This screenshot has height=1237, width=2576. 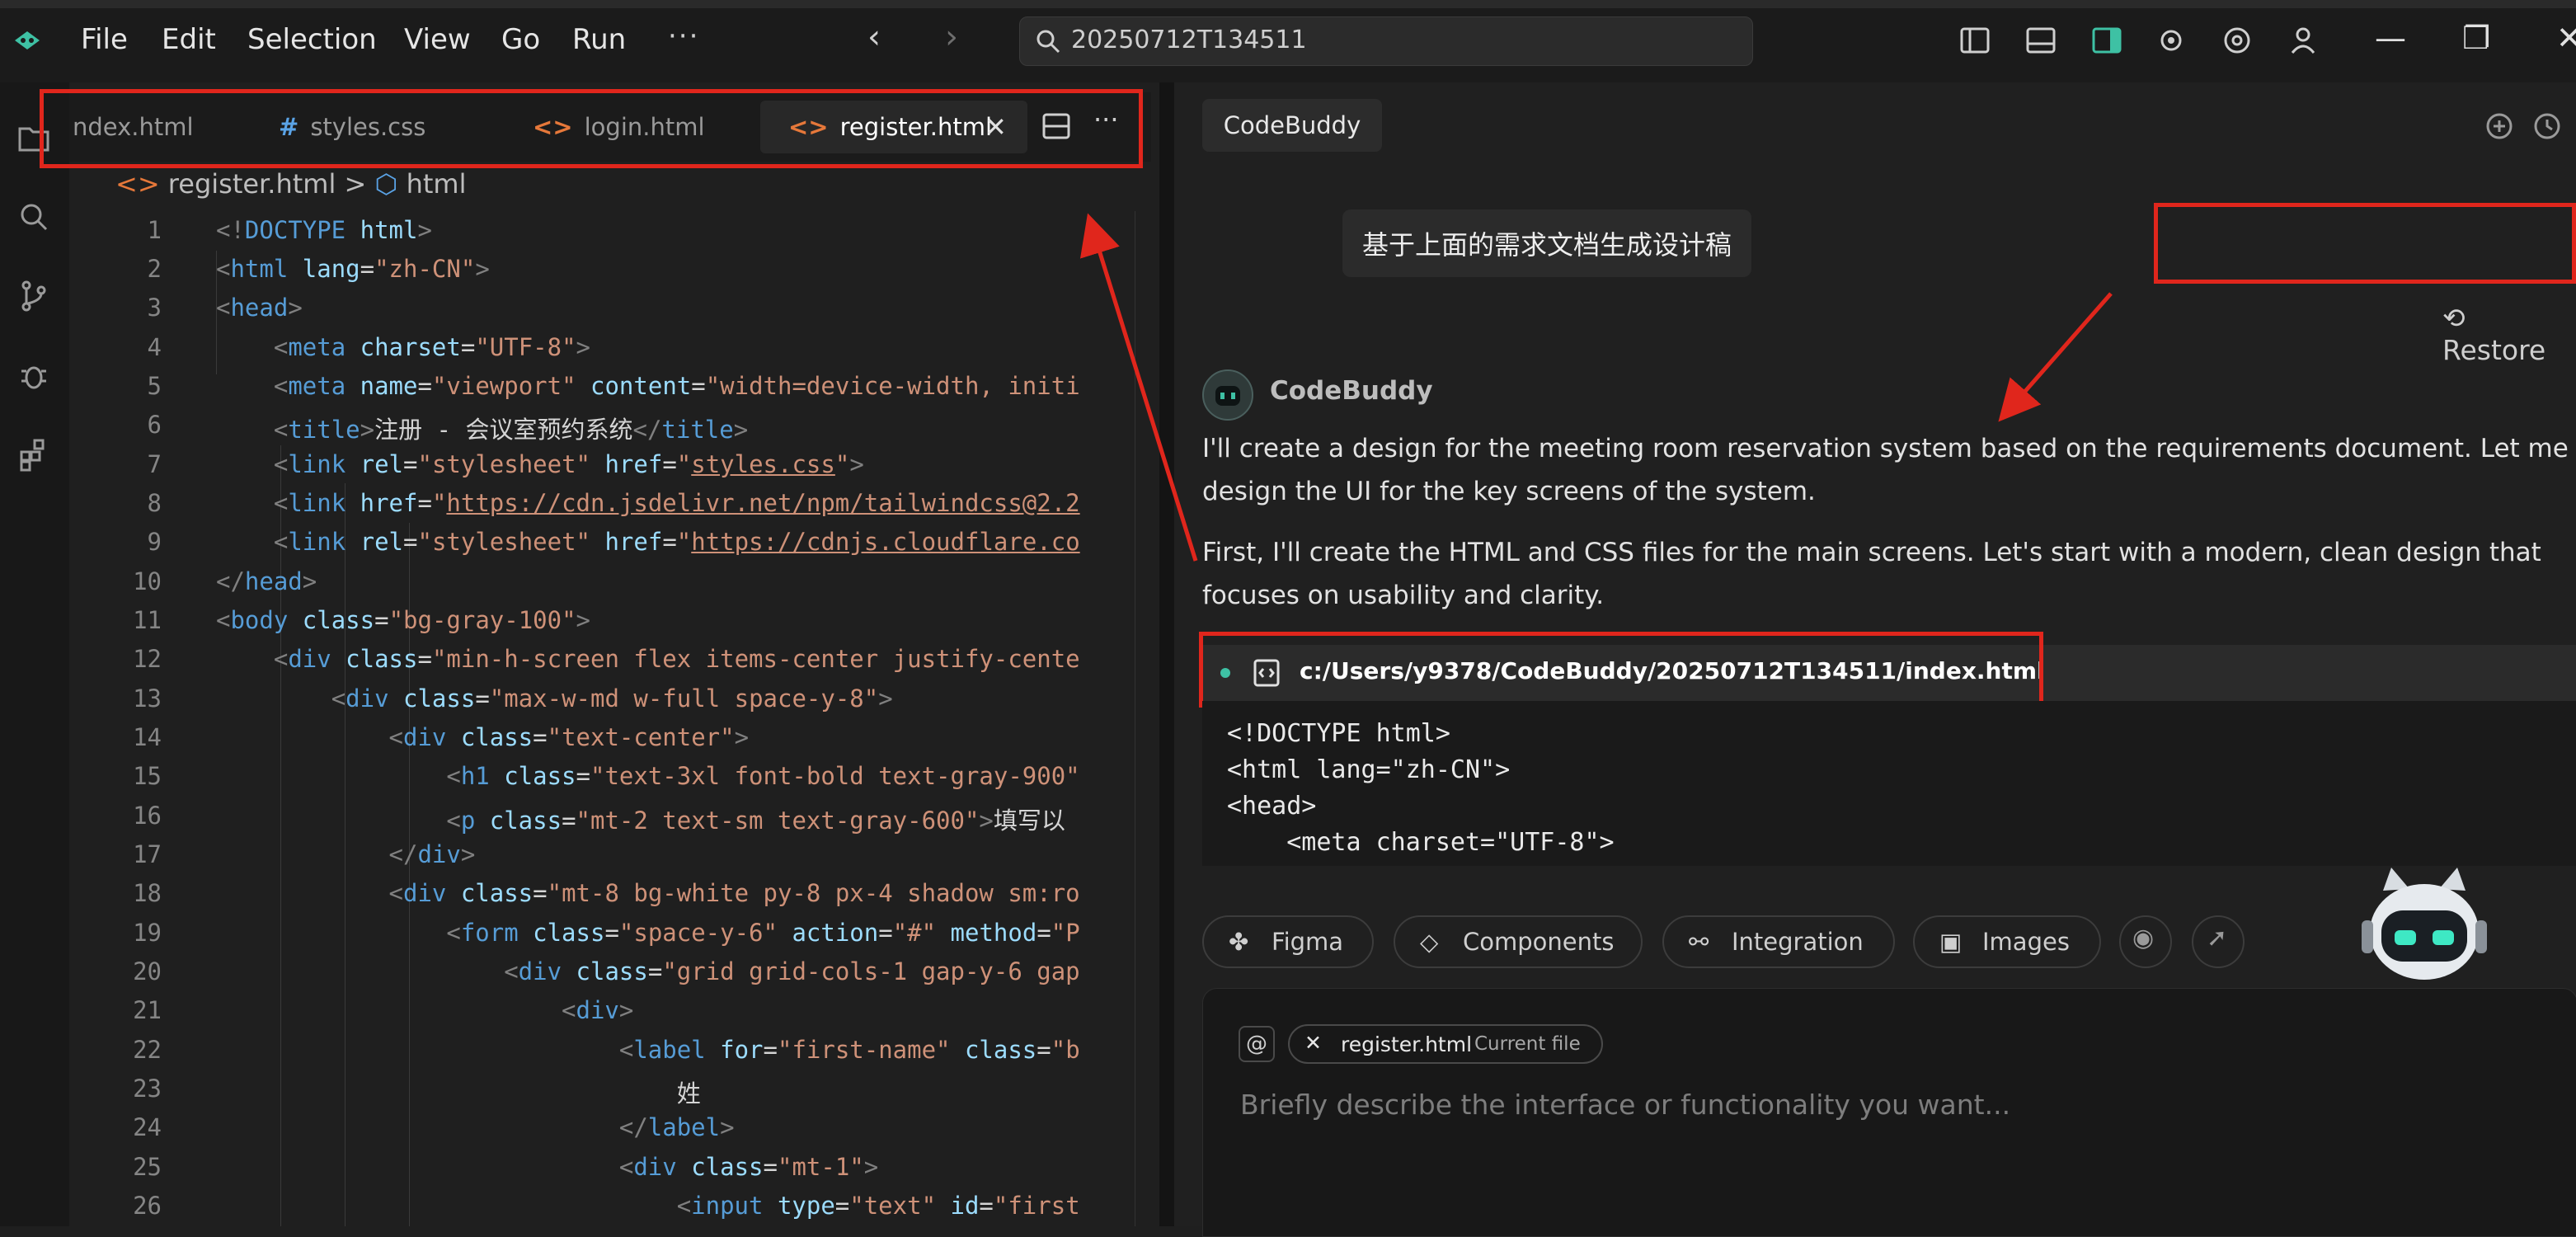 I want to click on line-number: 5, so click(x=154, y=386).